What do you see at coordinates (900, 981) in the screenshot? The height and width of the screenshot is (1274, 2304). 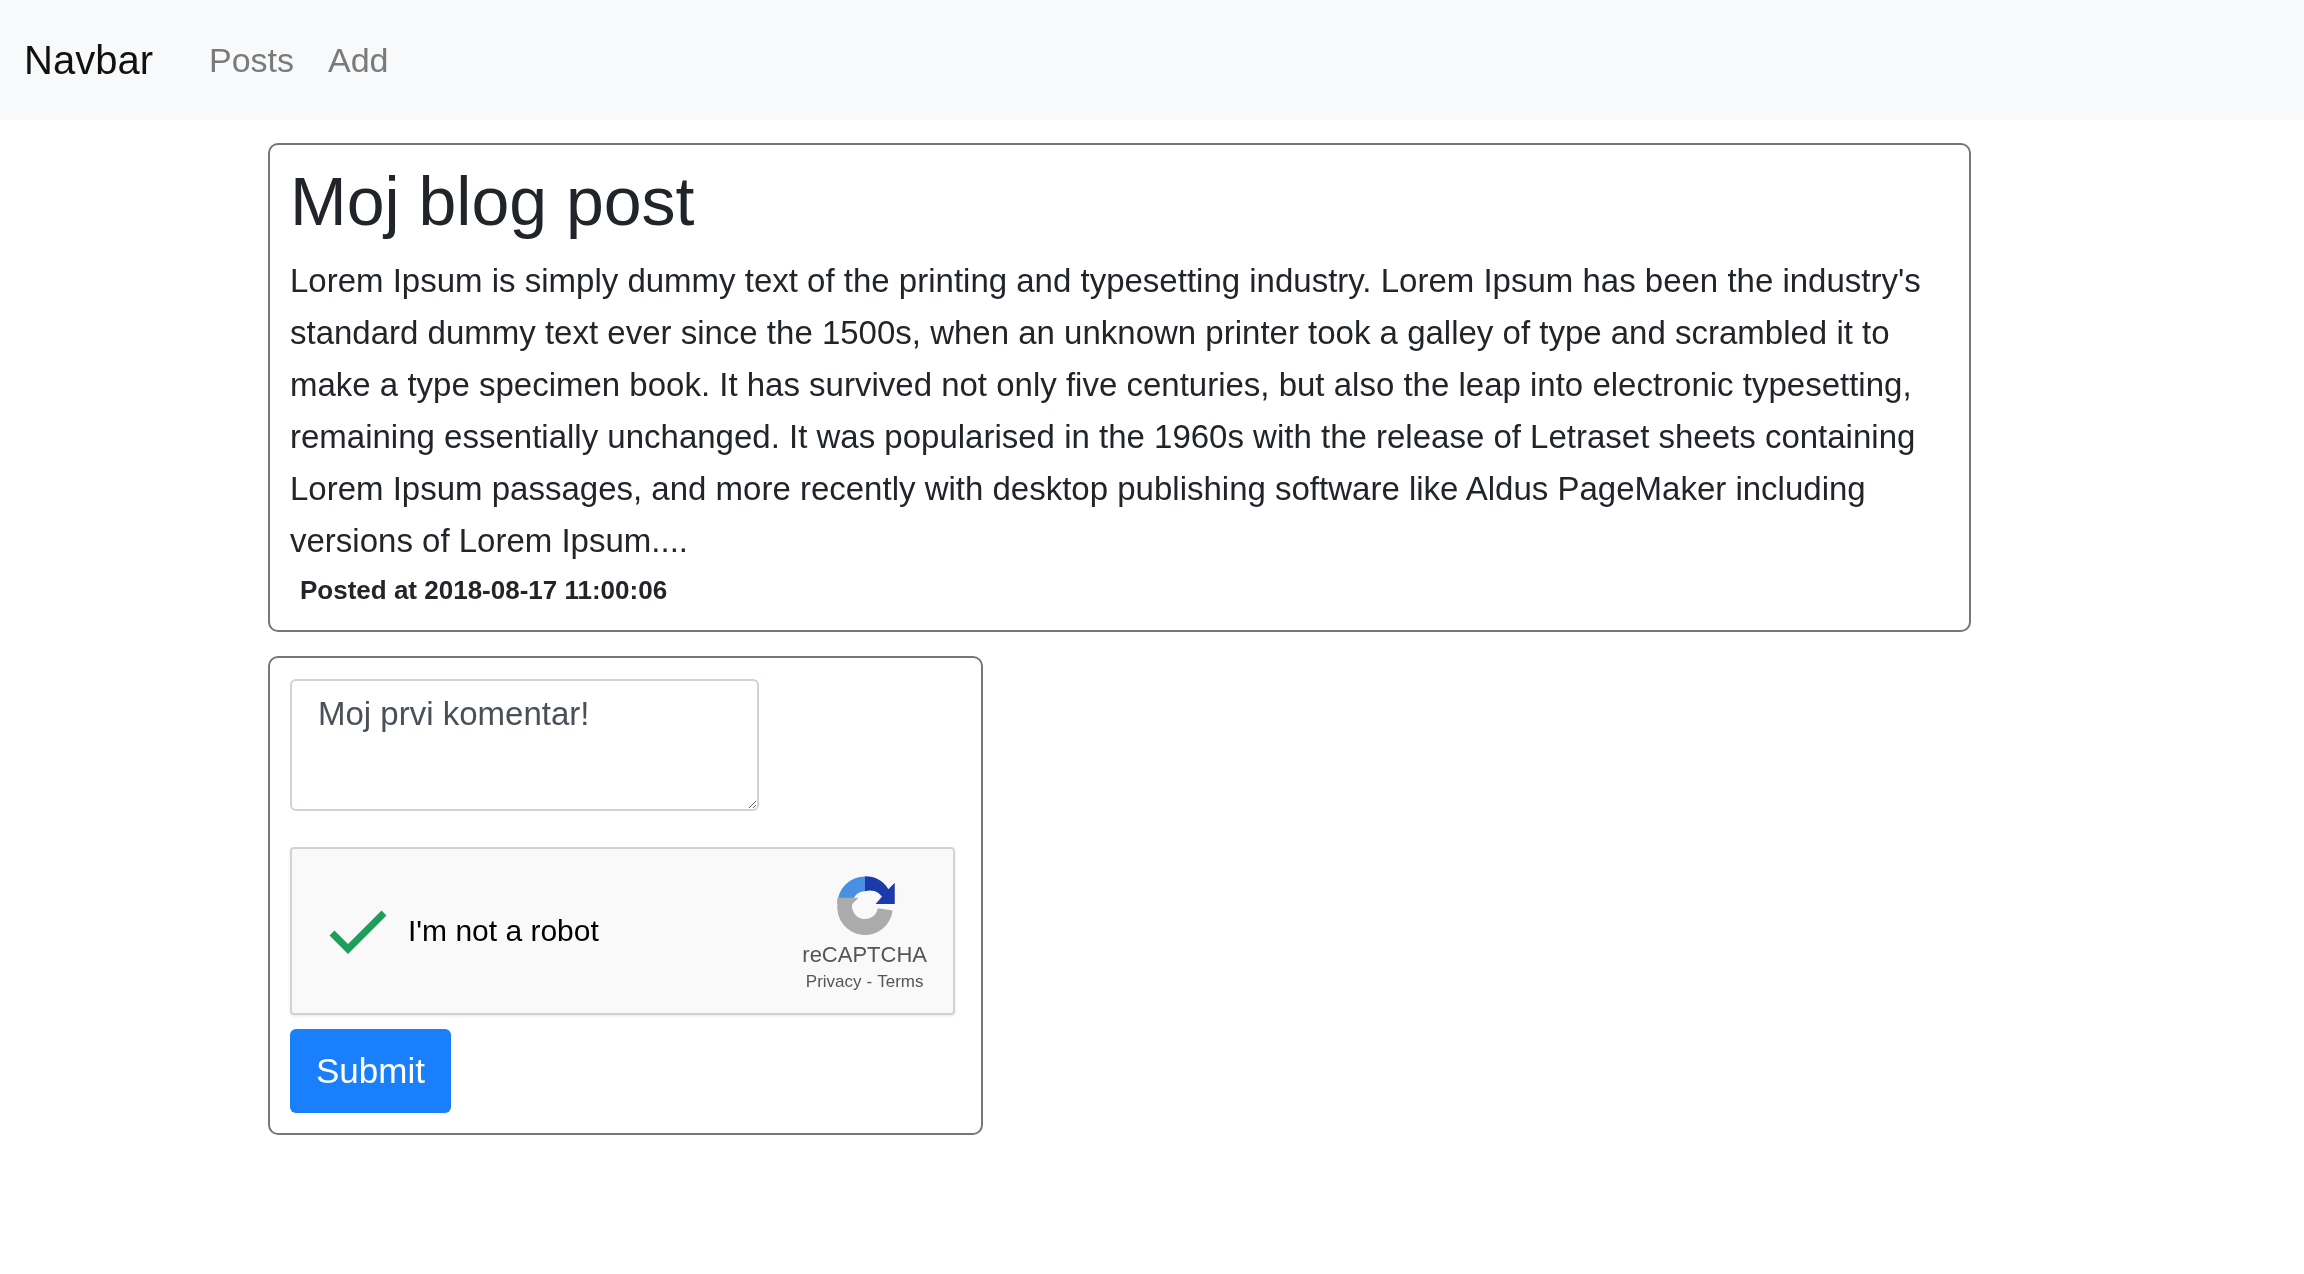 I see `terms-link: Terms` at bounding box center [900, 981].